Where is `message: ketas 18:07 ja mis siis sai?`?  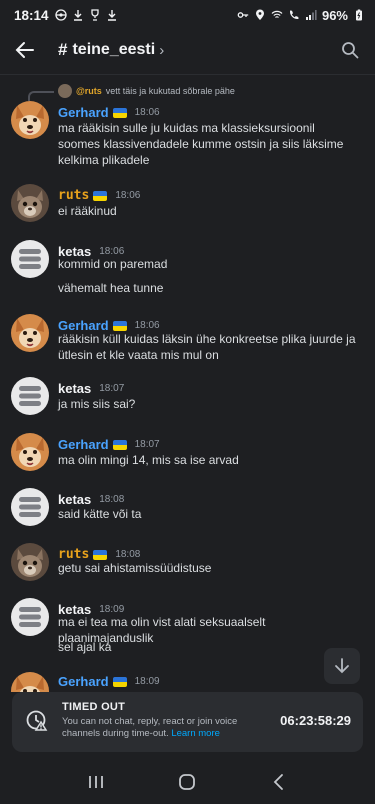
message: ketas 18:07 ja mis siis sai? is located at coordinates (187, 397).